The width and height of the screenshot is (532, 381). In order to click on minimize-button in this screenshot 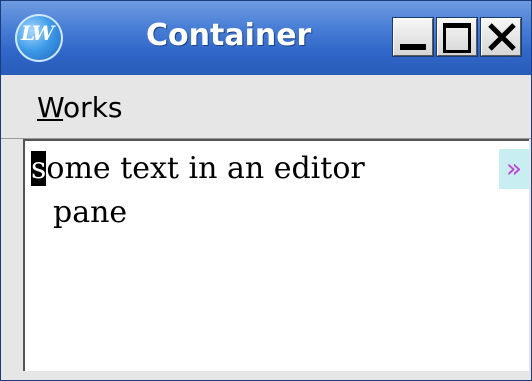, I will do `click(413, 37)`.